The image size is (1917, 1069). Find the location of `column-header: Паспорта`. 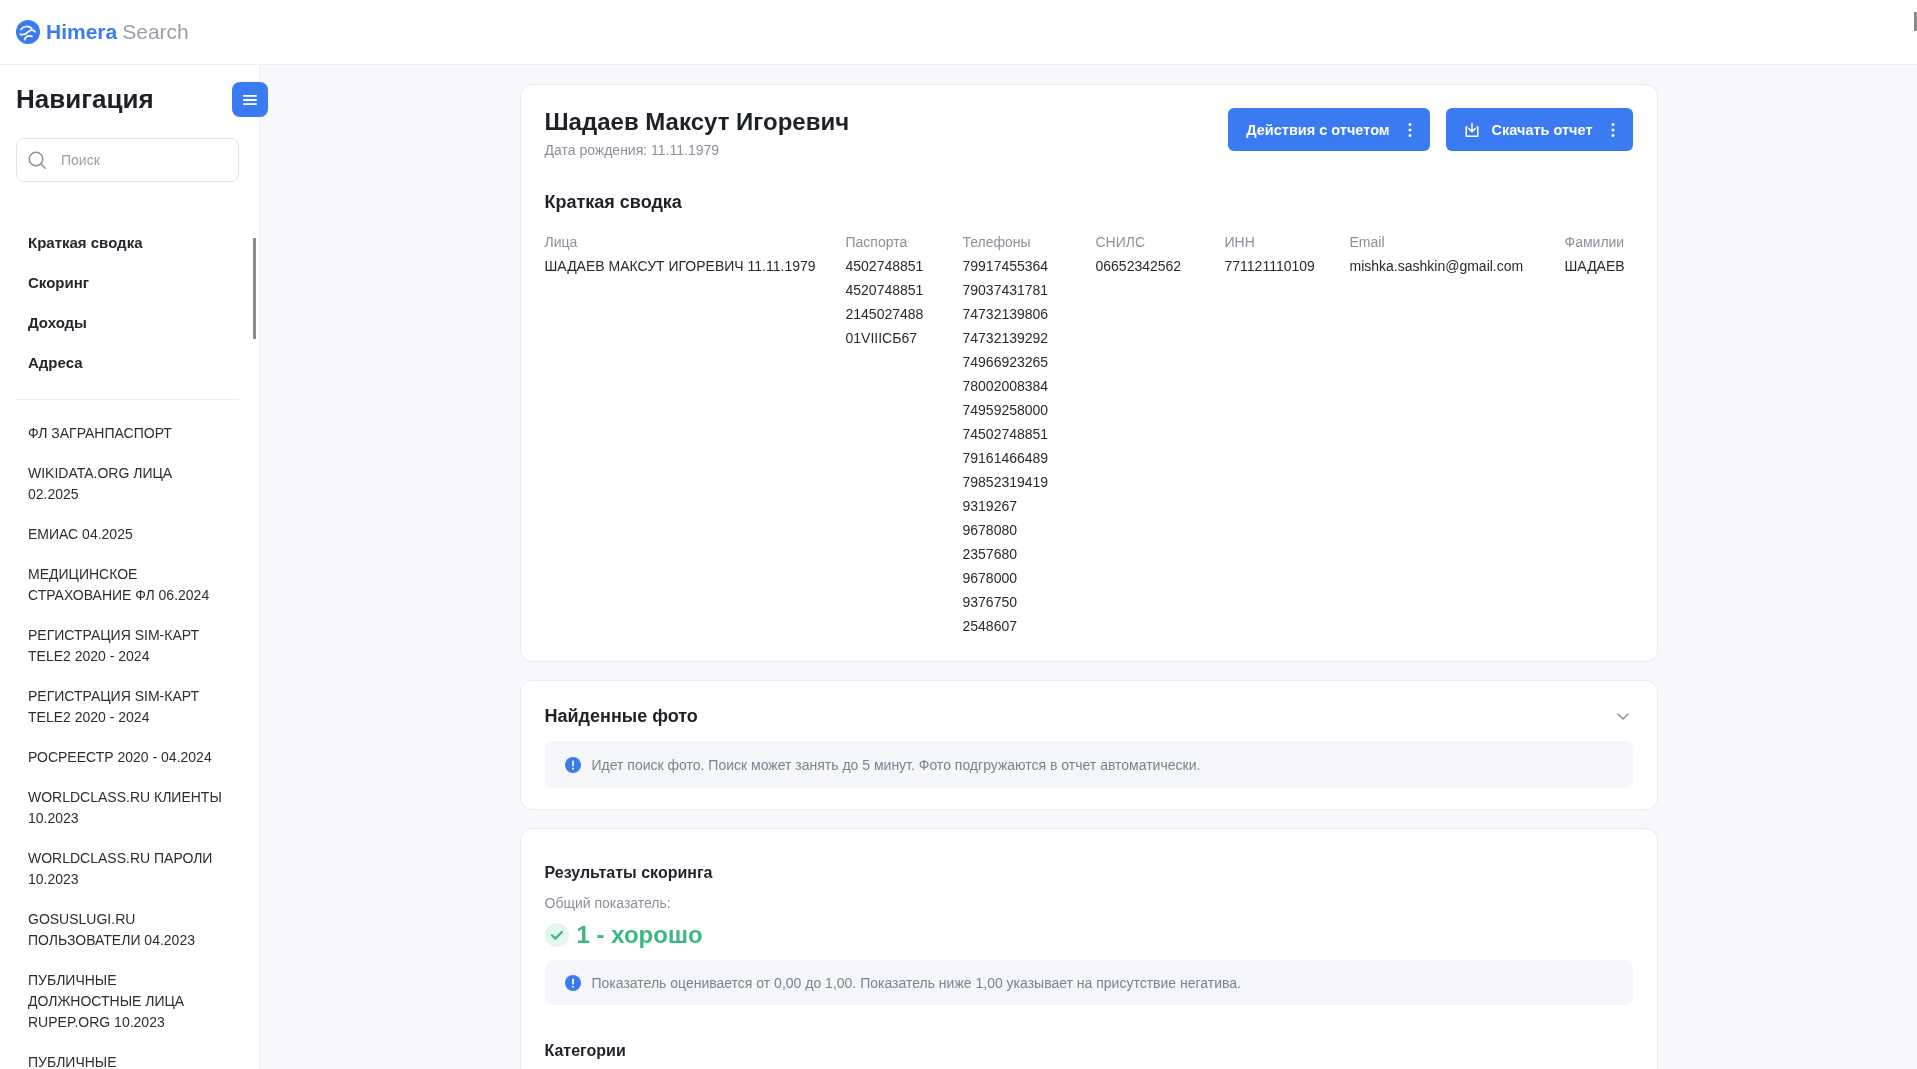

column-header: Паспорта is located at coordinates (876, 242).